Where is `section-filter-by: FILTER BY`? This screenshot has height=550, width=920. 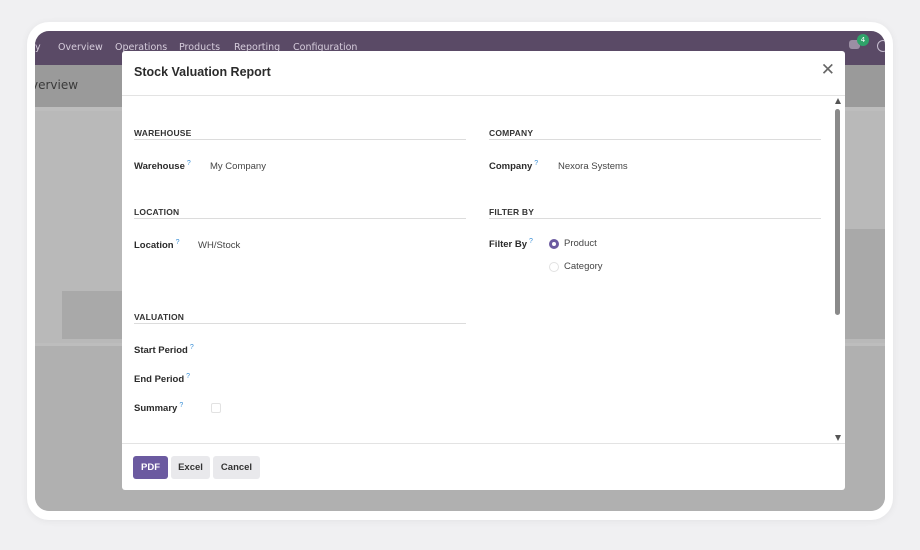
section-filter-by: FILTER BY is located at coordinates (512, 212).